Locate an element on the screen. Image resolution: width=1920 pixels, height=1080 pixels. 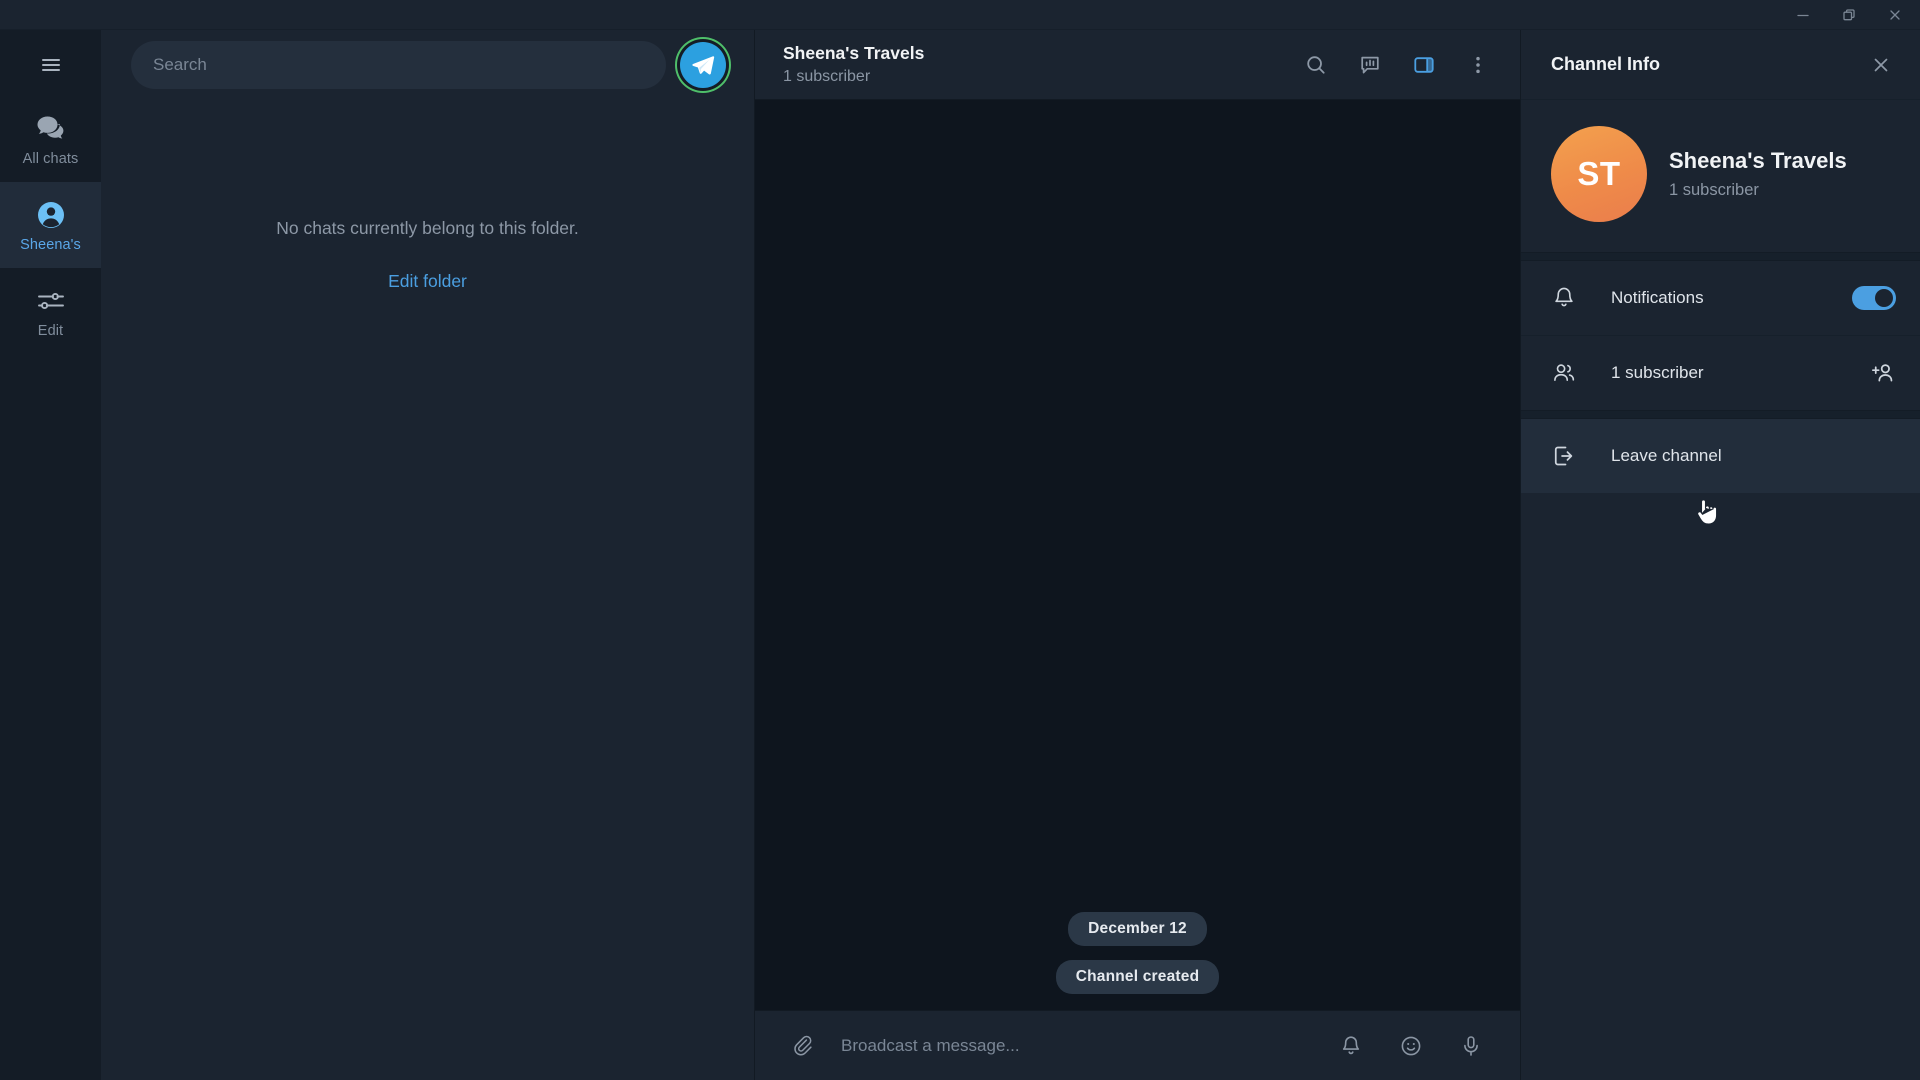
service-message: Channel created is located at coordinates (1137, 977).